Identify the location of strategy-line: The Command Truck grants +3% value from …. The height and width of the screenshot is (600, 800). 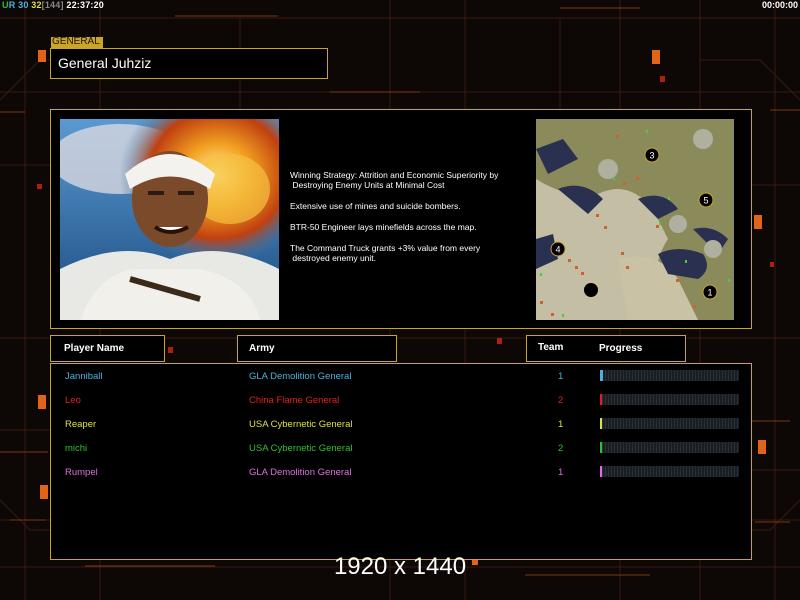
(385, 253).